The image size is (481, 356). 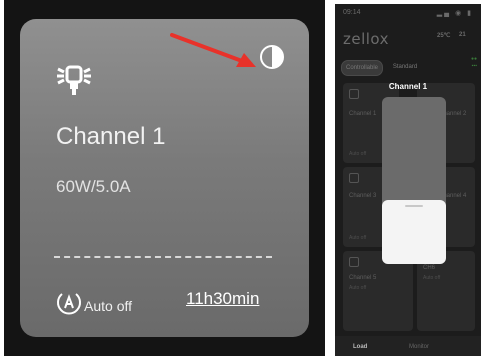 I want to click on timer-link: 11h30min, so click(x=222, y=299).